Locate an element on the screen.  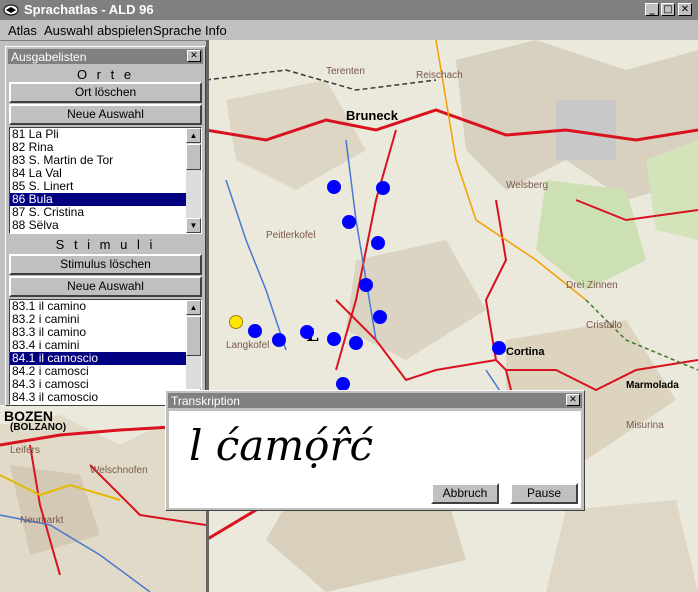
map-place-label: Welschnofen is located at coordinates (119, 470).